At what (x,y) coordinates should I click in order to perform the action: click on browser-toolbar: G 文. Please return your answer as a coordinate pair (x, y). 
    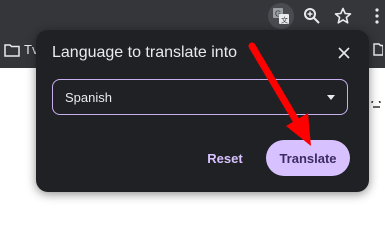
    Looking at the image, I should click on (192, 16).